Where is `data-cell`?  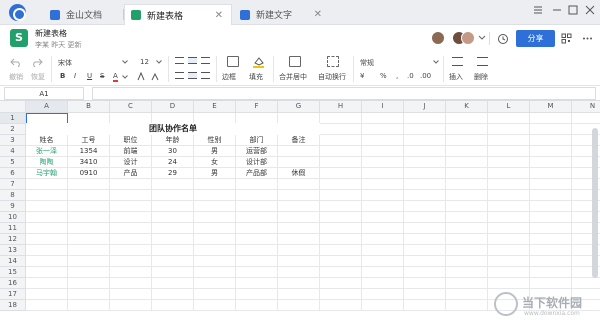 data-cell is located at coordinates (299, 162).